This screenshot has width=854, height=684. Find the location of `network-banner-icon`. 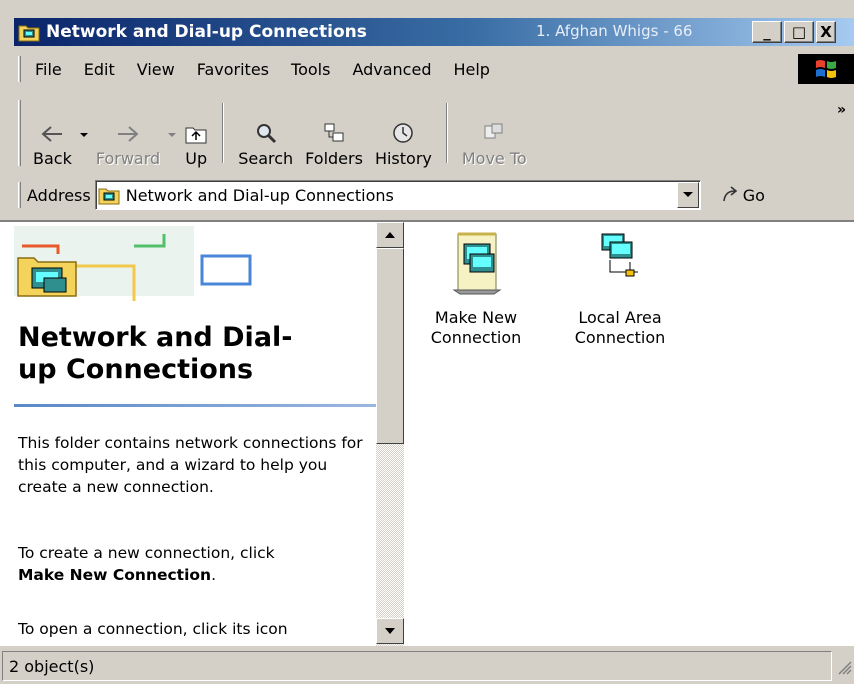

network-banner-icon is located at coordinates (133, 263).